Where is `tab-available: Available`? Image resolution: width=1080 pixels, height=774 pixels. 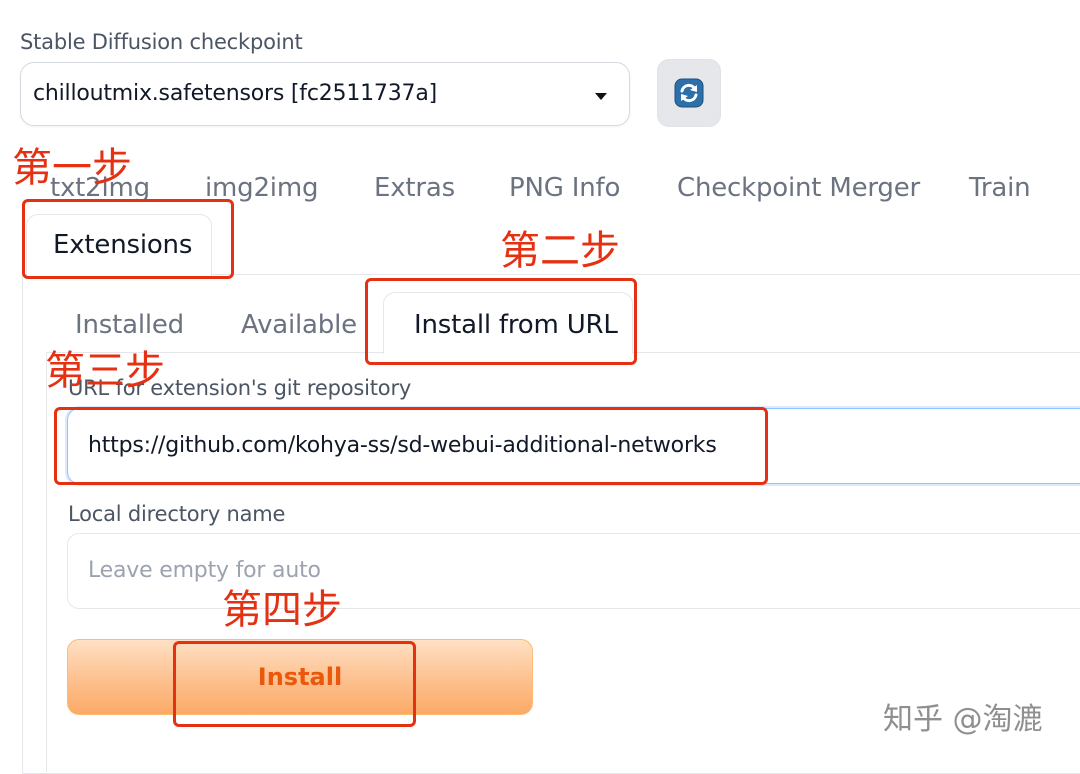
tab-available: Available is located at coordinates (299, 325).